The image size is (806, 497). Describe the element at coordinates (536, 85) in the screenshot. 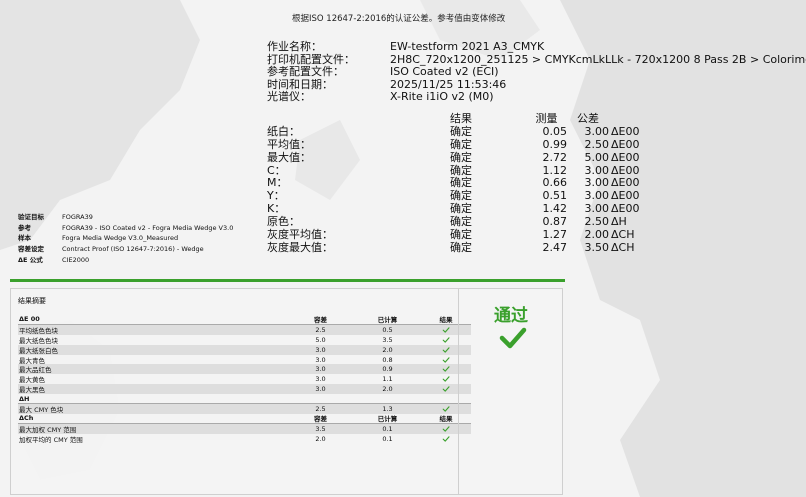

I see `info-datetime: 时间和日期： 2025/11/25 11:53:46` at that location.